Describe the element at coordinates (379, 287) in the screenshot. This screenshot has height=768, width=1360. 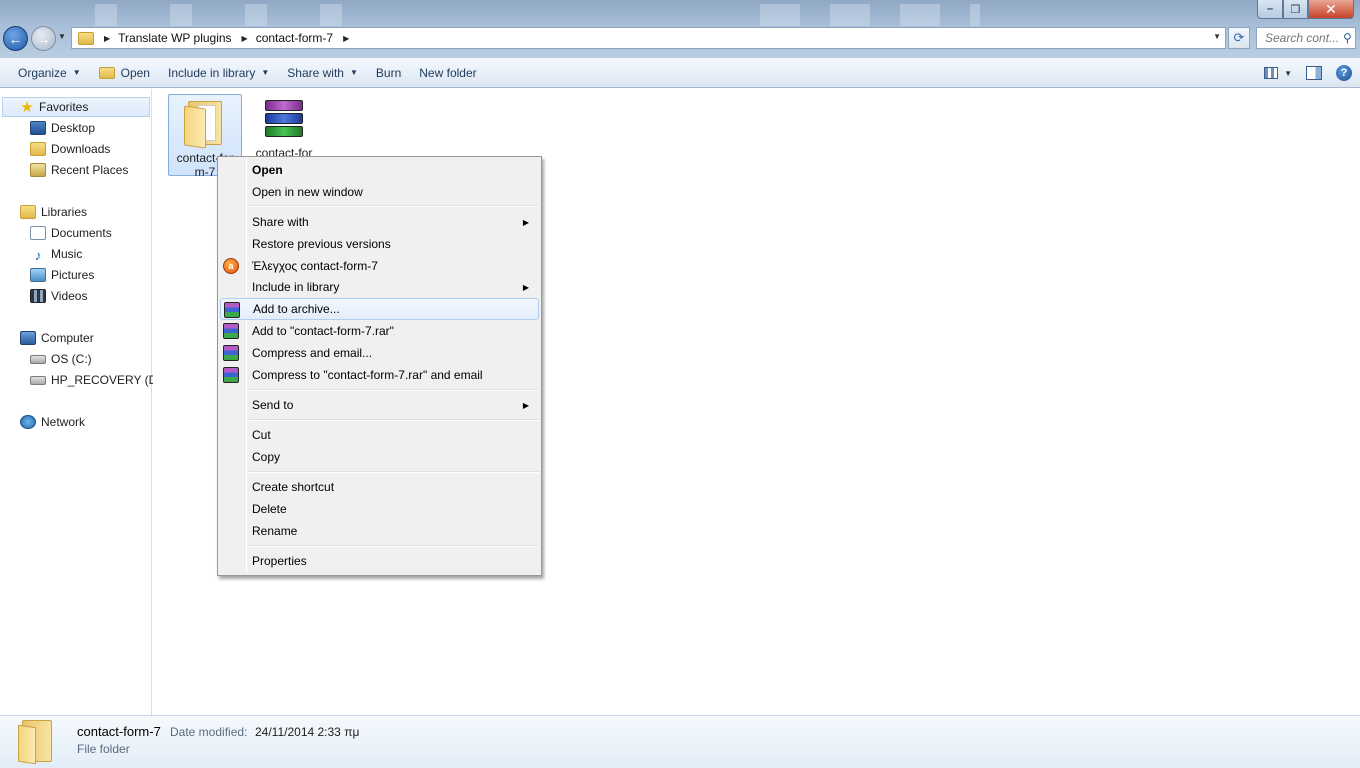
I see `menu-item-include-in-library: Include in library ▶` at that location.